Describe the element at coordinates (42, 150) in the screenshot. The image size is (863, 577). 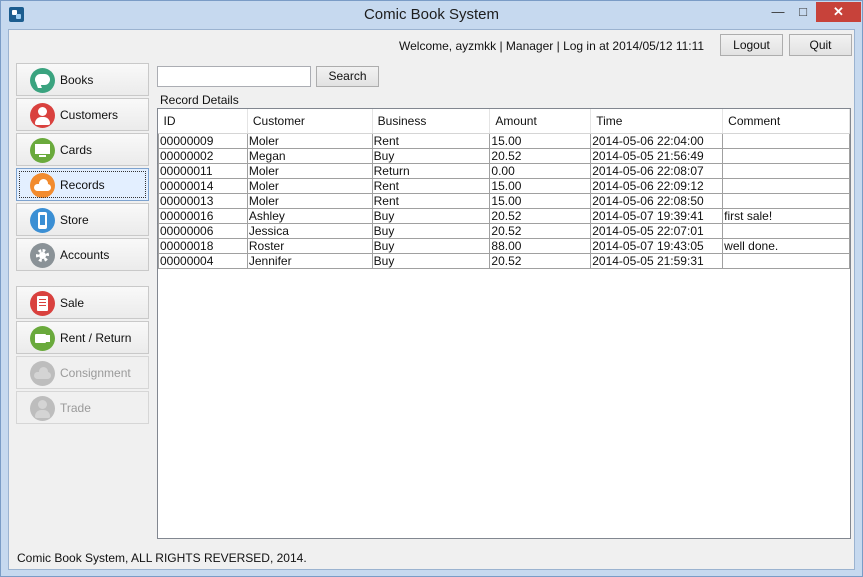
I see `monitor-icon` at that location.